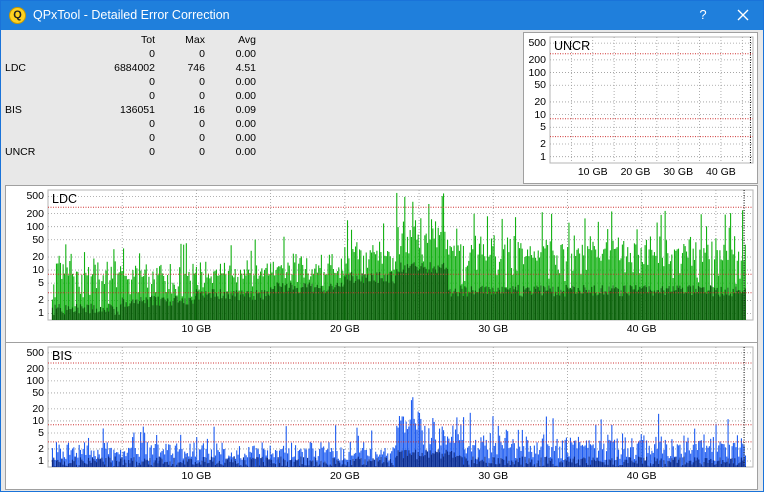 This screenshot has height=492, width=764. I want to click on app-icon-letter: Q, so click(17, 15).